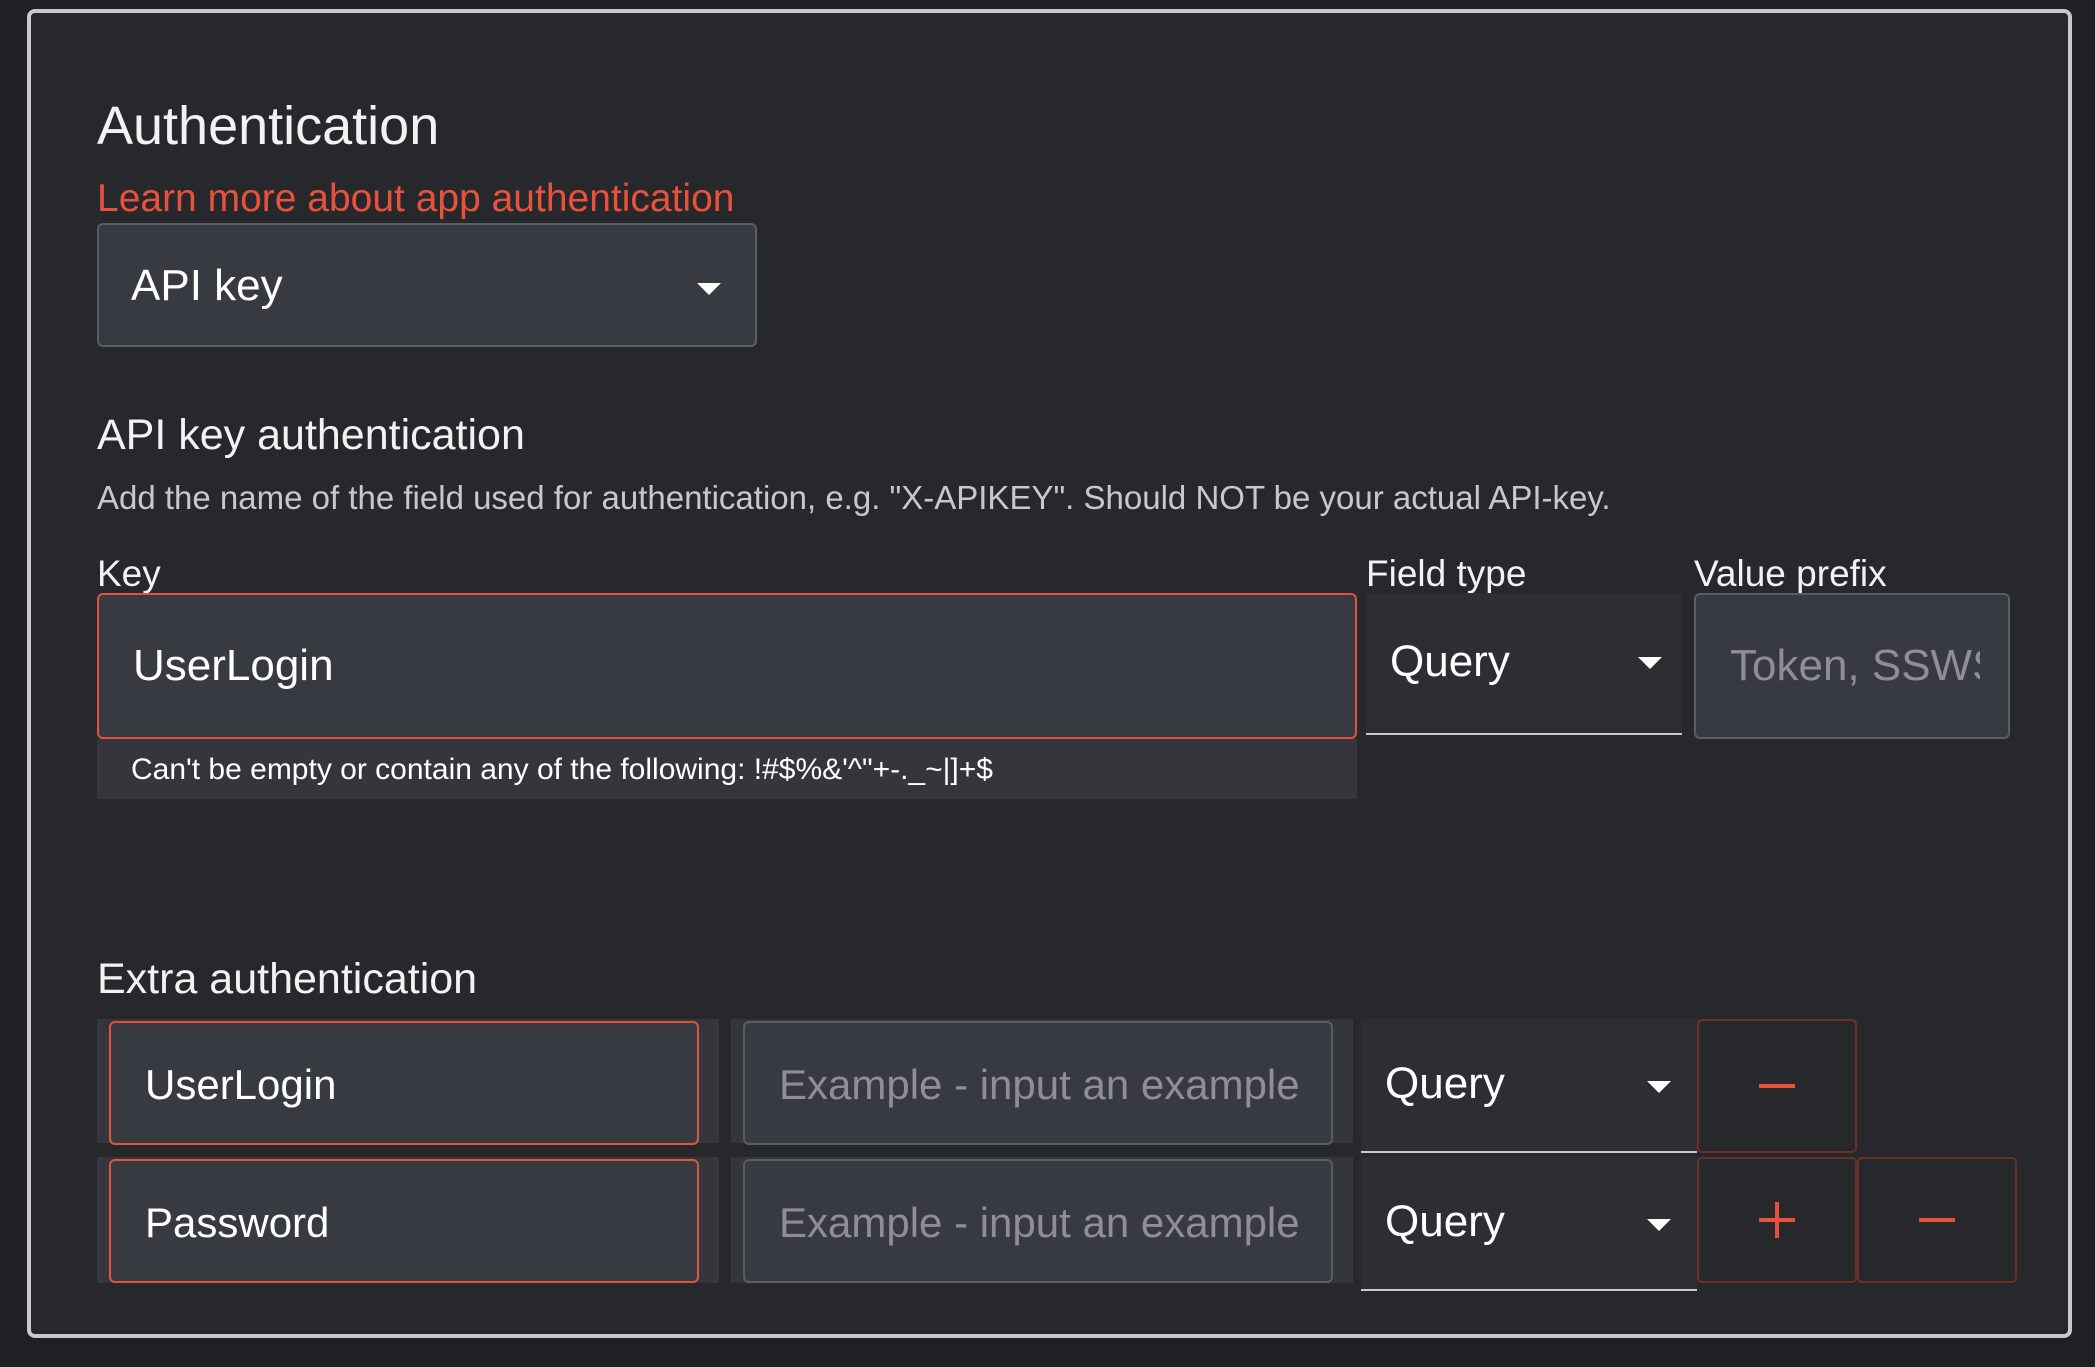 This screenshot has height=1367, width=2095. I want to click on api-key-section-title: API key authentication, so click(311, 435).